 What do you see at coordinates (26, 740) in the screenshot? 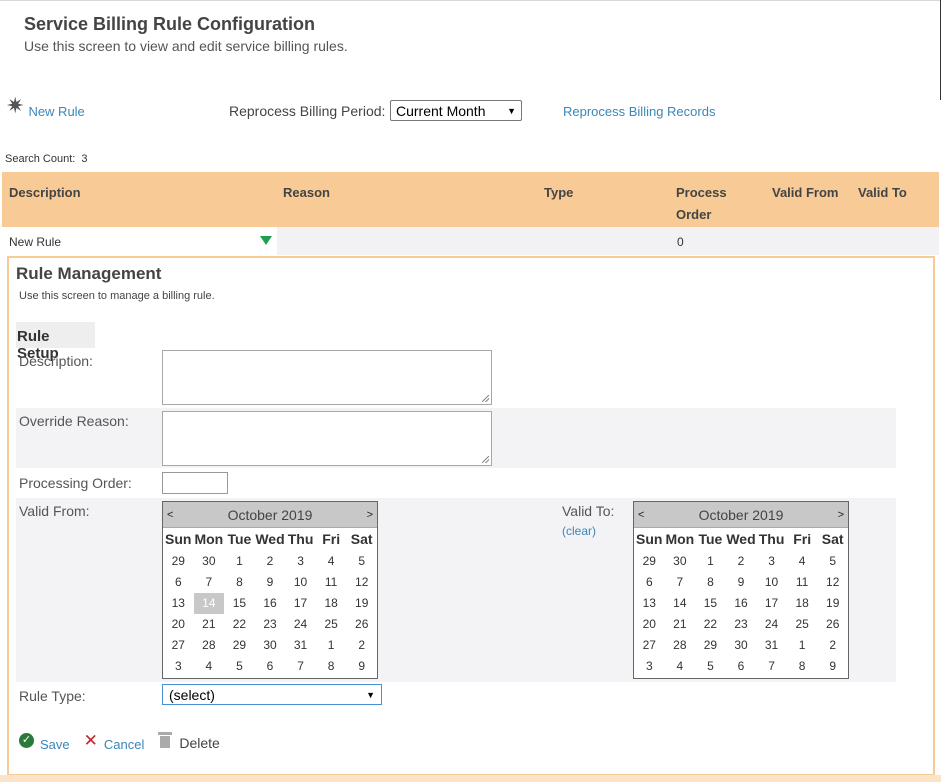
I see `check-circle-icon: ✓` at bounding box center [26, 740].